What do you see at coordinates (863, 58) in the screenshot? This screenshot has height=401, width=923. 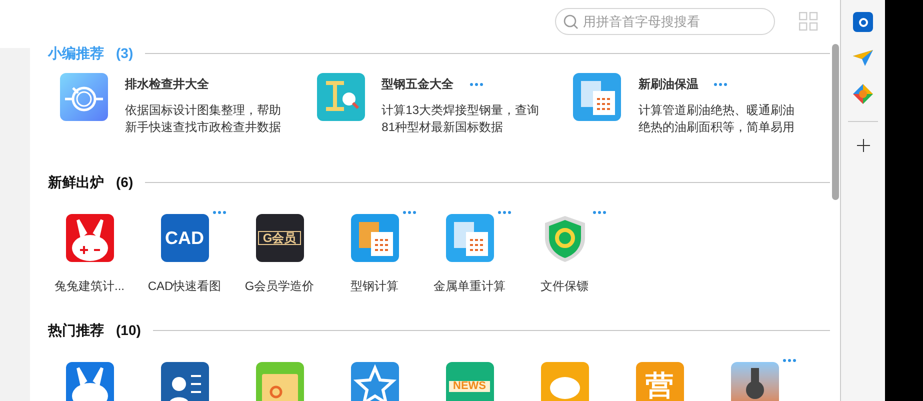 I see `send-icon` at bounding box center [863, 58].